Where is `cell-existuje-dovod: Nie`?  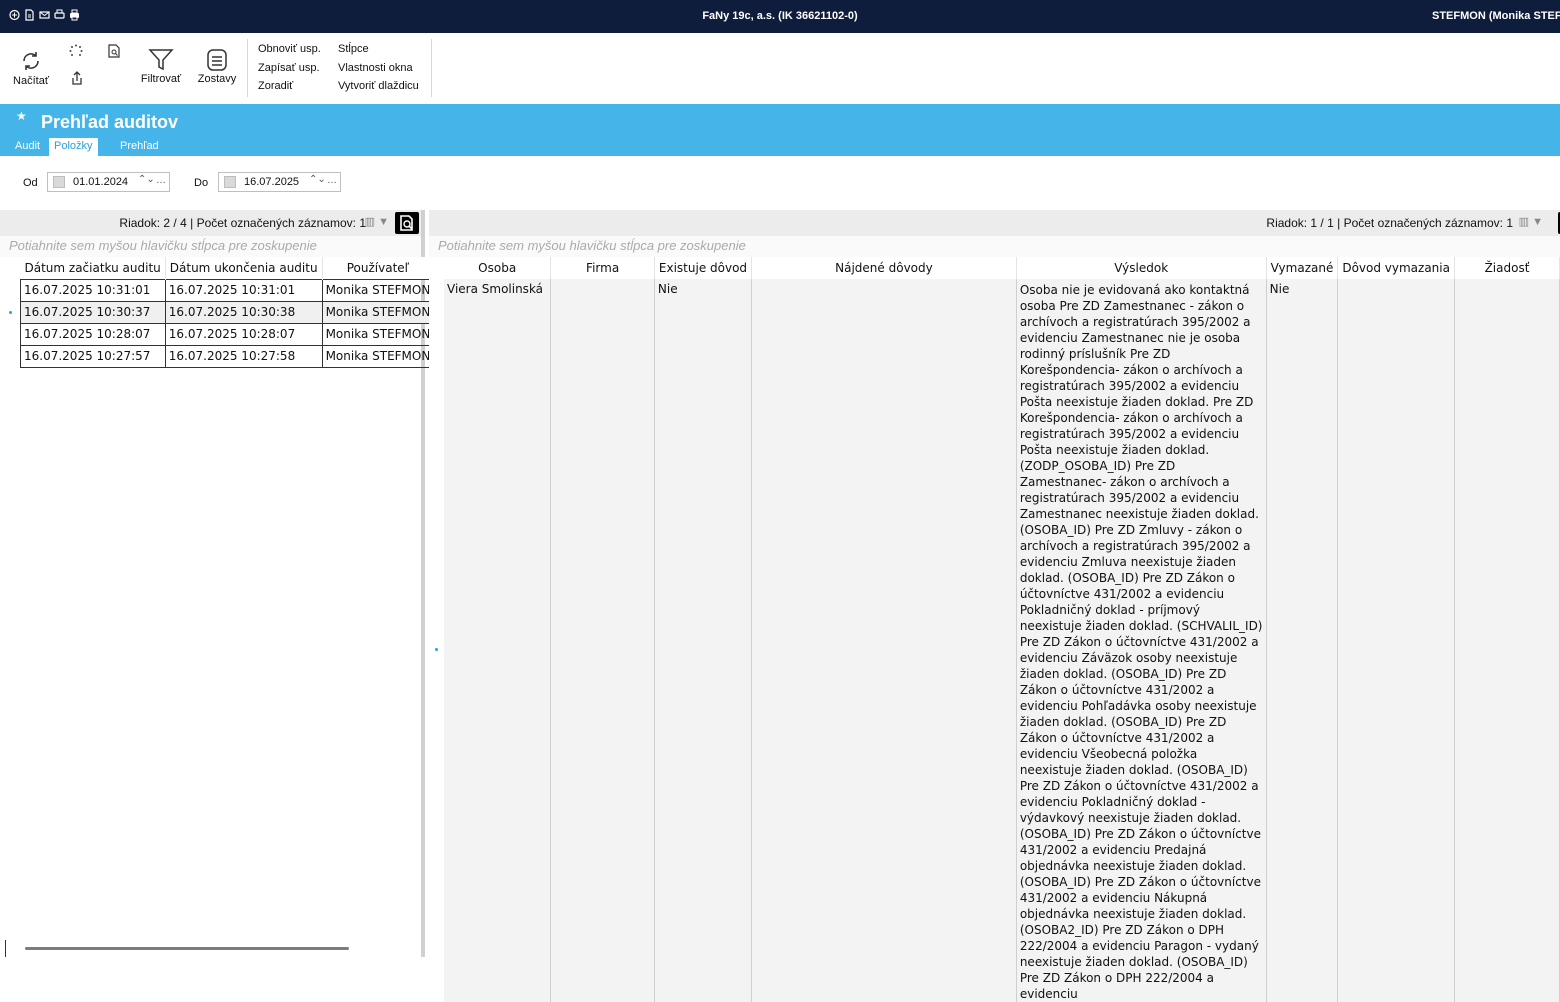 cell-existuje-dovod: Nie is located at coordinates (703, 640).